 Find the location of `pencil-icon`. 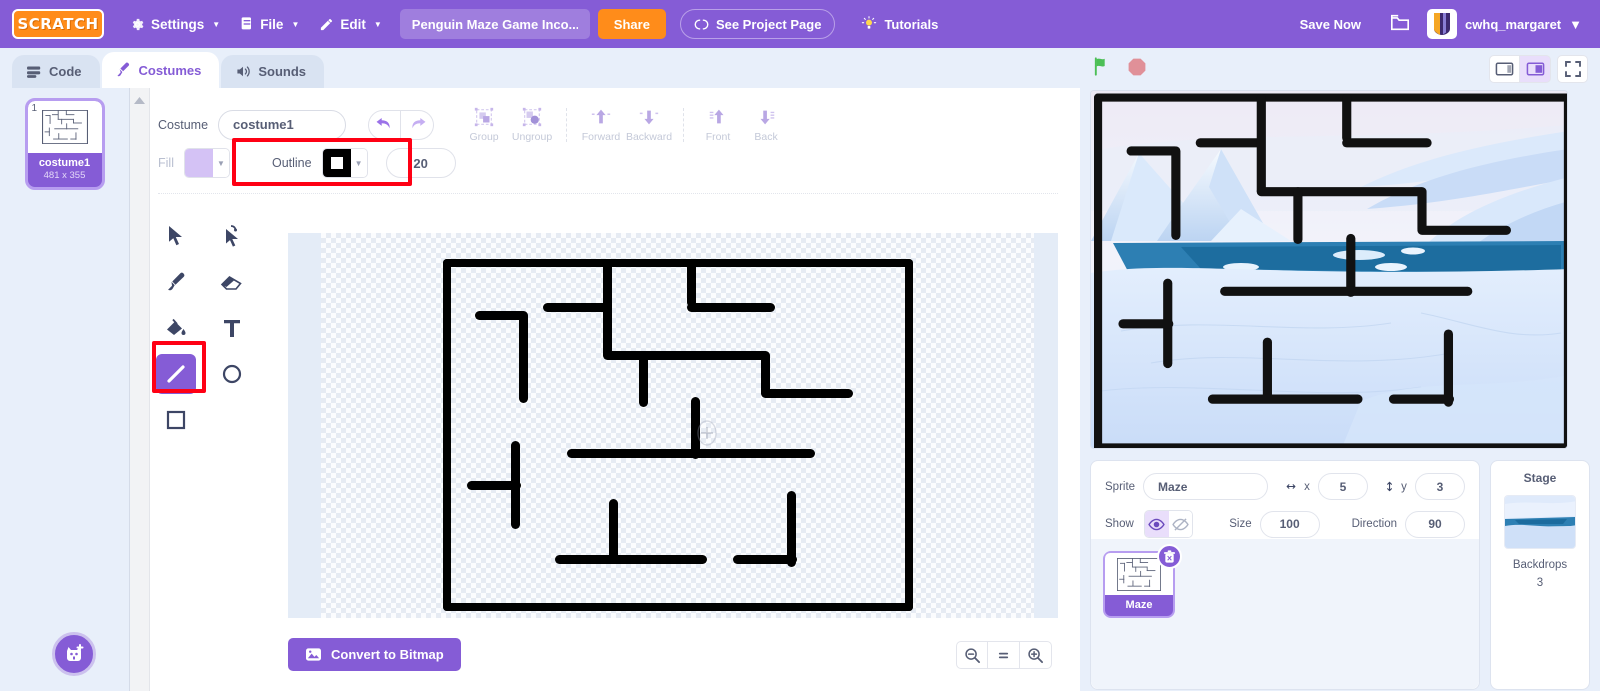

pencil-icon is located at coordinates (327, 24).